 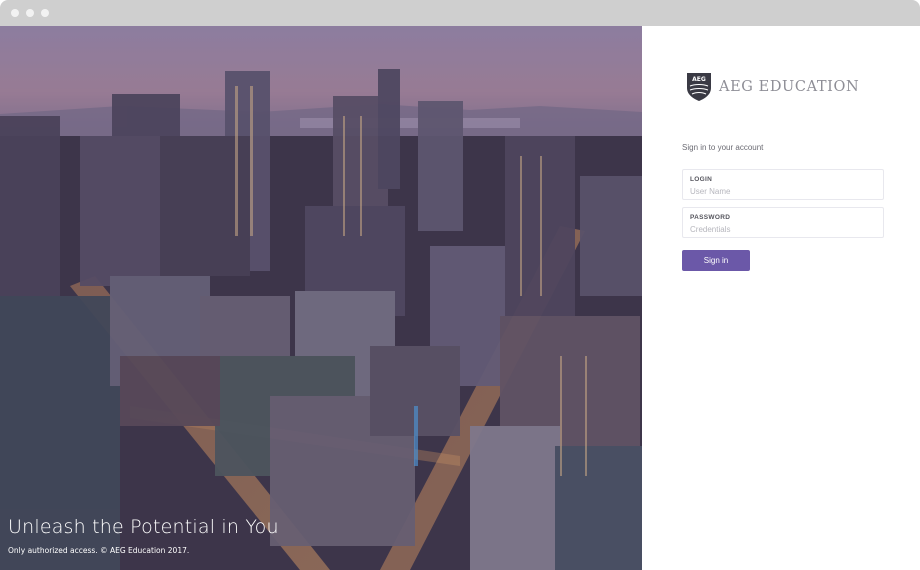 I want to click on window-close-dot, so click(x=15, y=13).